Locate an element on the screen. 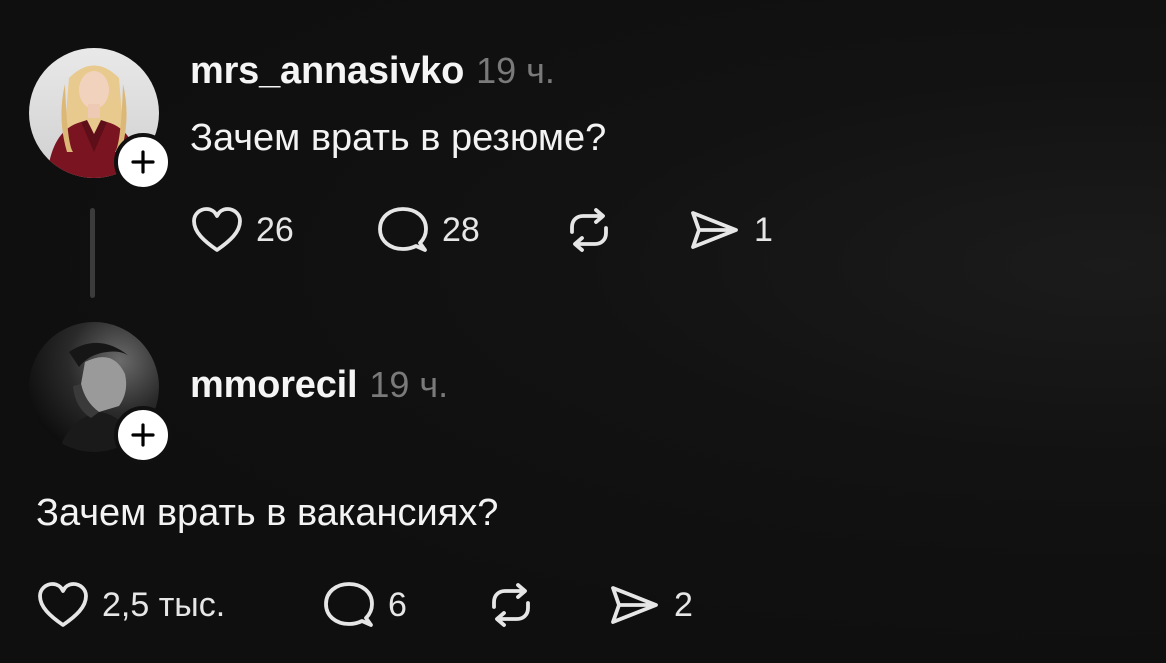 The image size is (1166, 663). post-header: mmorecil 19 ч. is located at coordinates (319, 385).